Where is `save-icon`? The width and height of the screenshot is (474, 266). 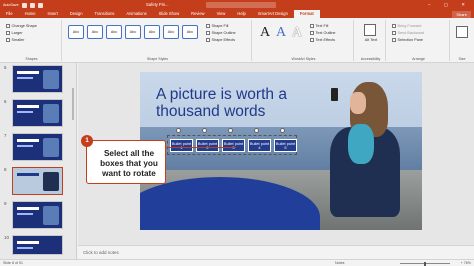
save-icon is located at coordinates (24, 5).